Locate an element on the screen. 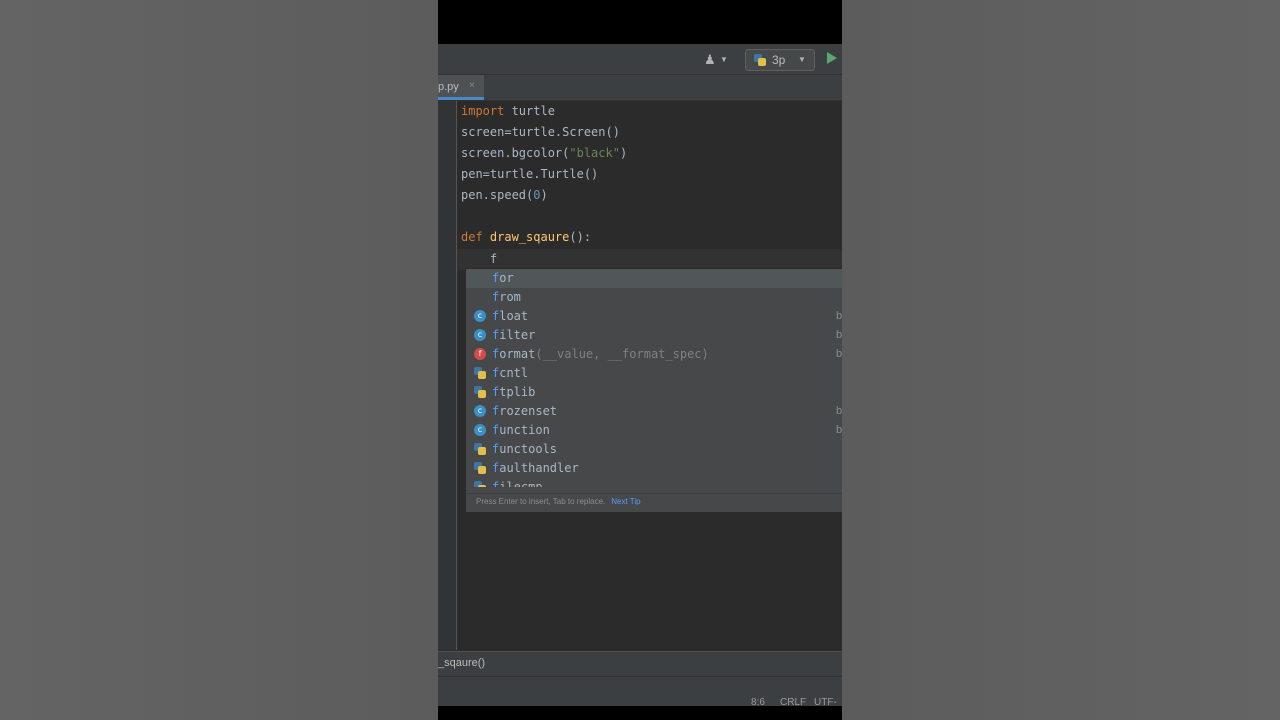 This screenshot has height=720, width=1280. code-line: screen.bgcolor("black") is located at coordinates (544, 153).